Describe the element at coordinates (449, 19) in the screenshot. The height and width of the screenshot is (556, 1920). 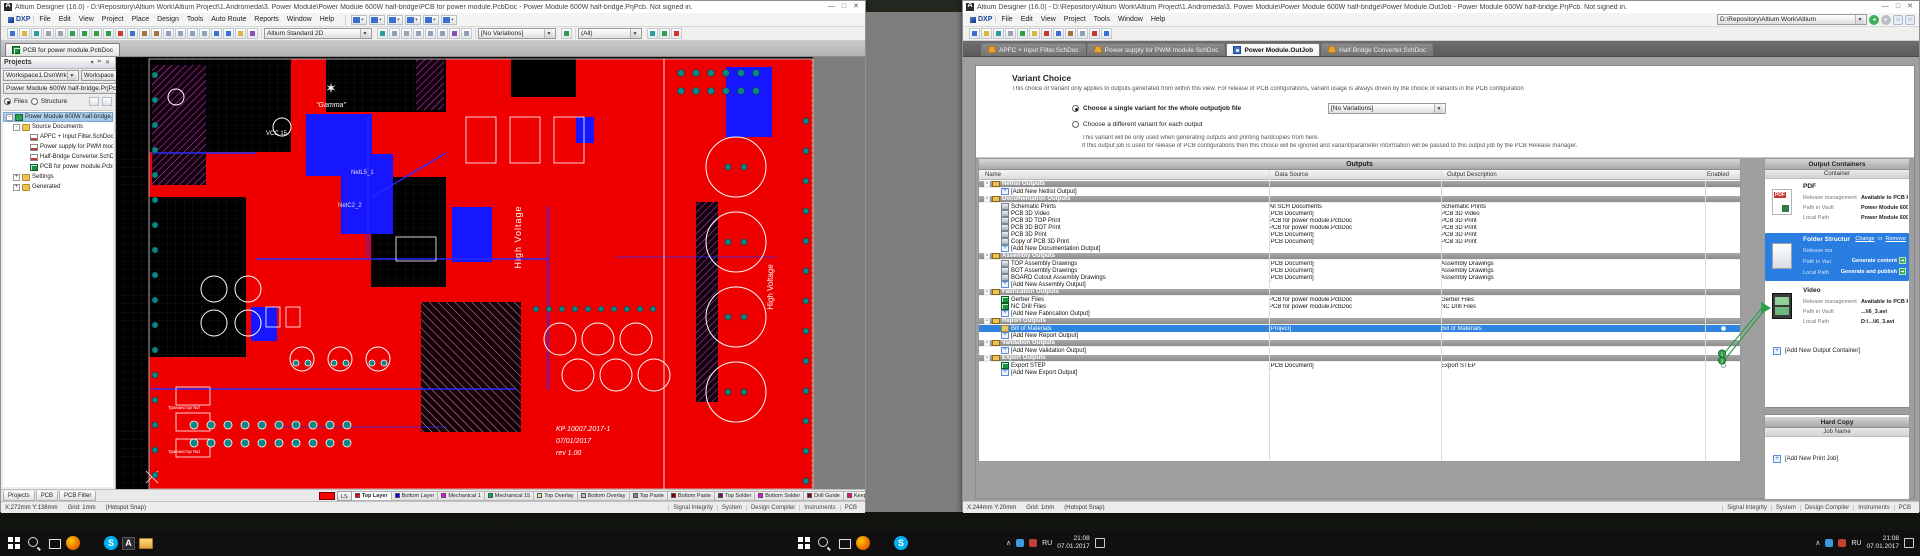
I see `grid-tool` at that location.